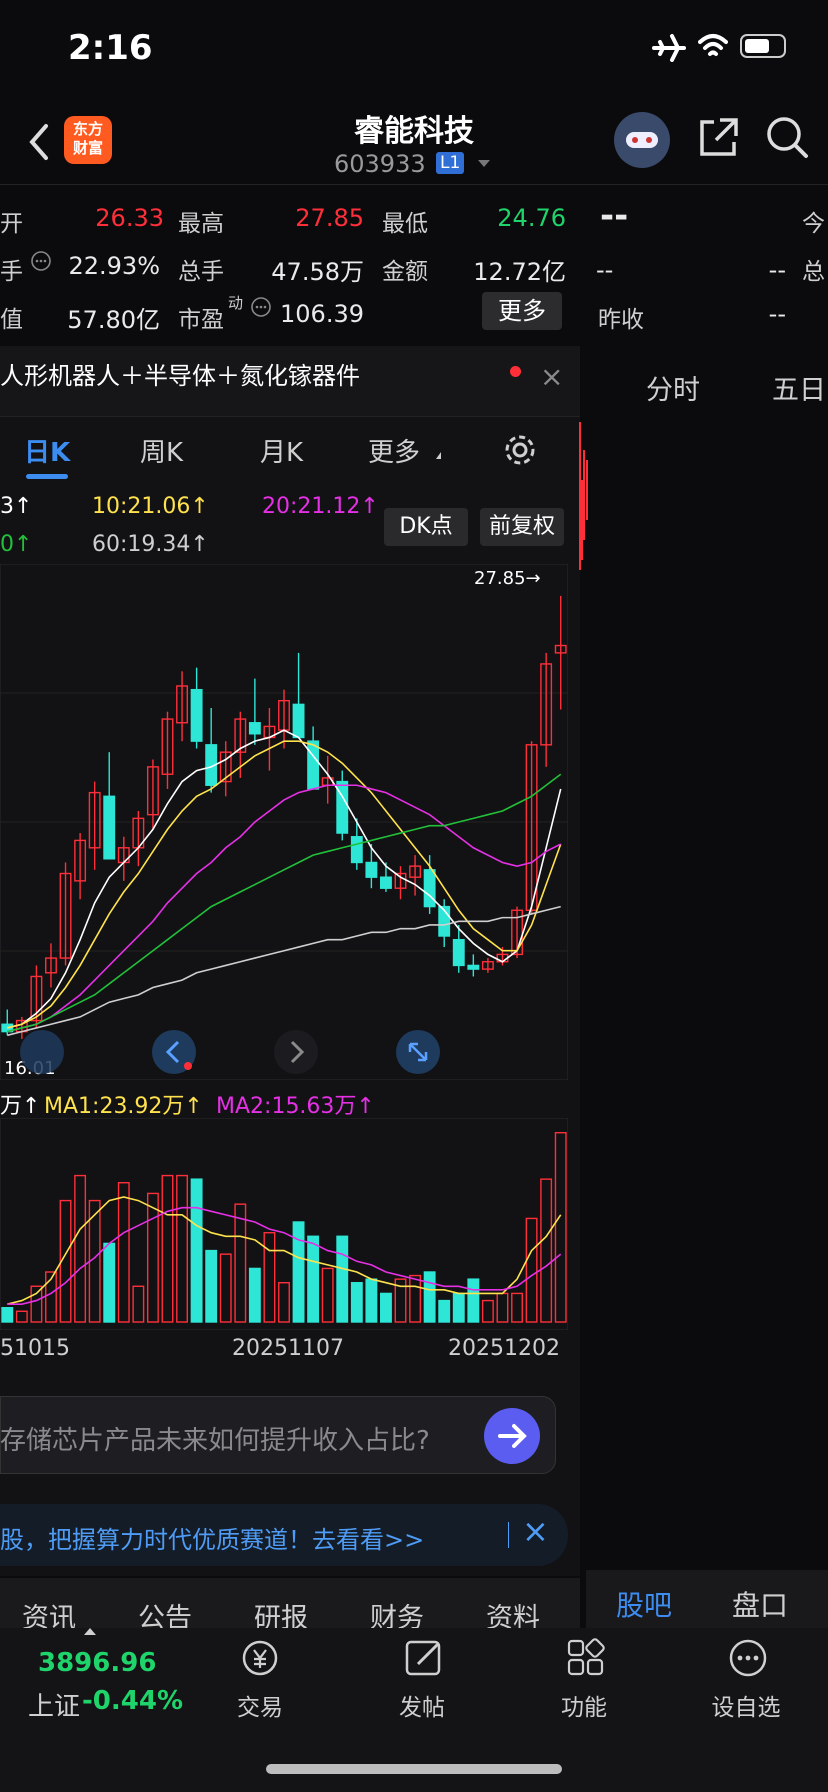  I want to click on ma20-label: 20:21.12↑, so click(320, 506).